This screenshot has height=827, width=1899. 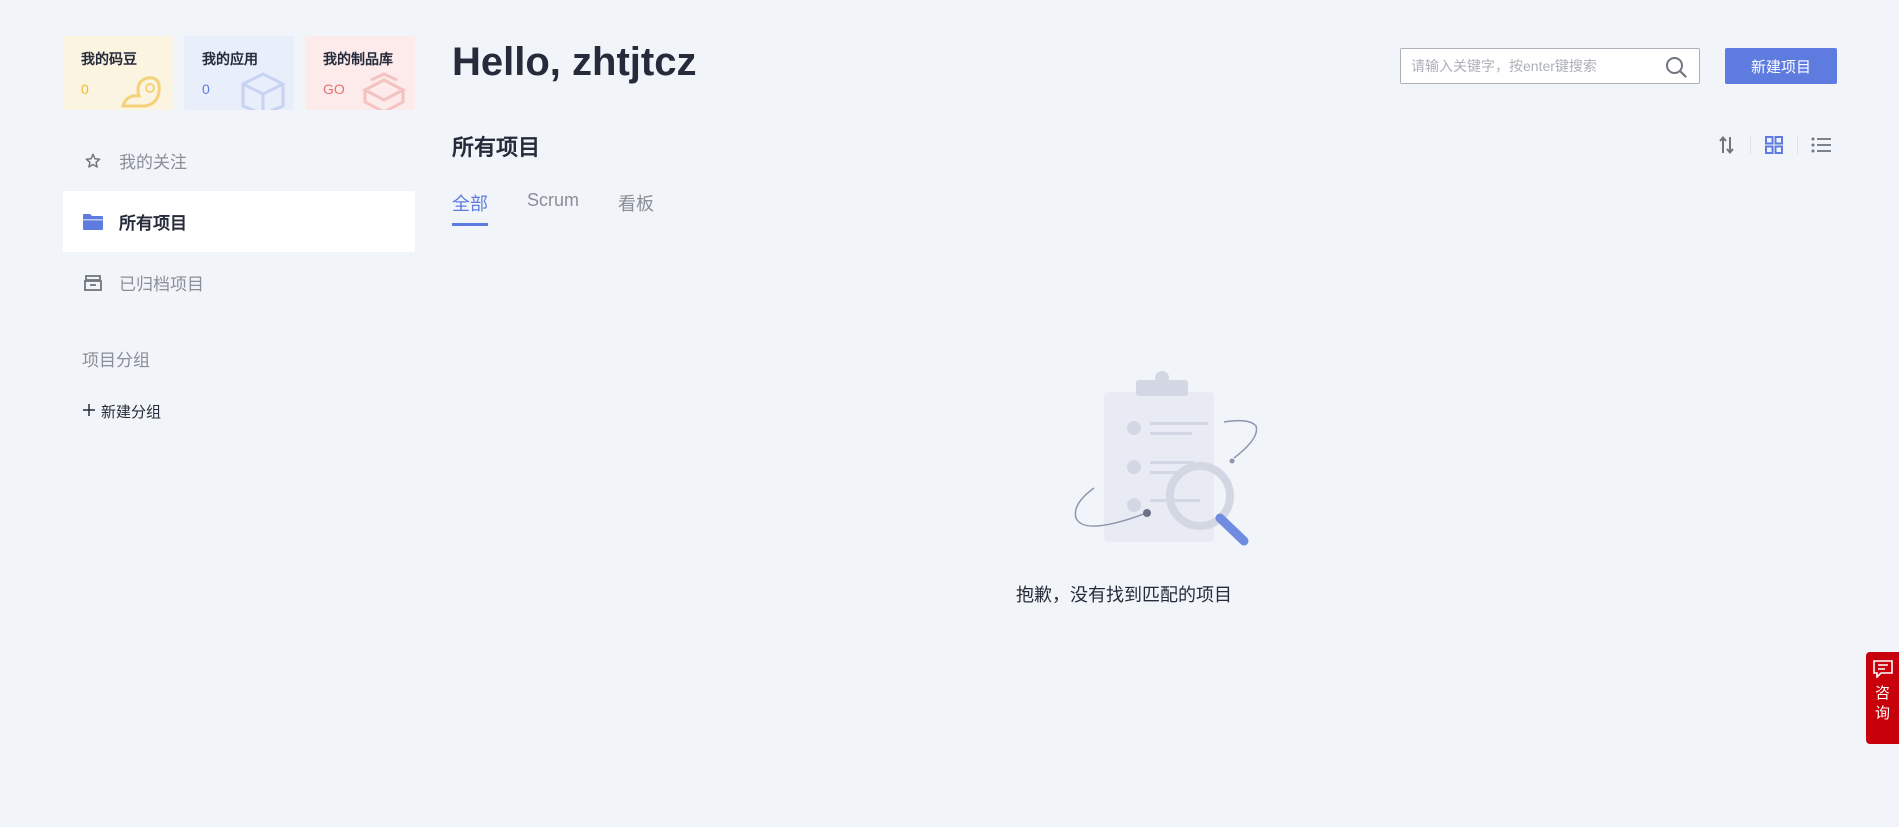 What do you see at coordinates (360, 73) in the screenshot?
I see `my-library-card: 我的制品库 GO` at bounding box center [360, 73].